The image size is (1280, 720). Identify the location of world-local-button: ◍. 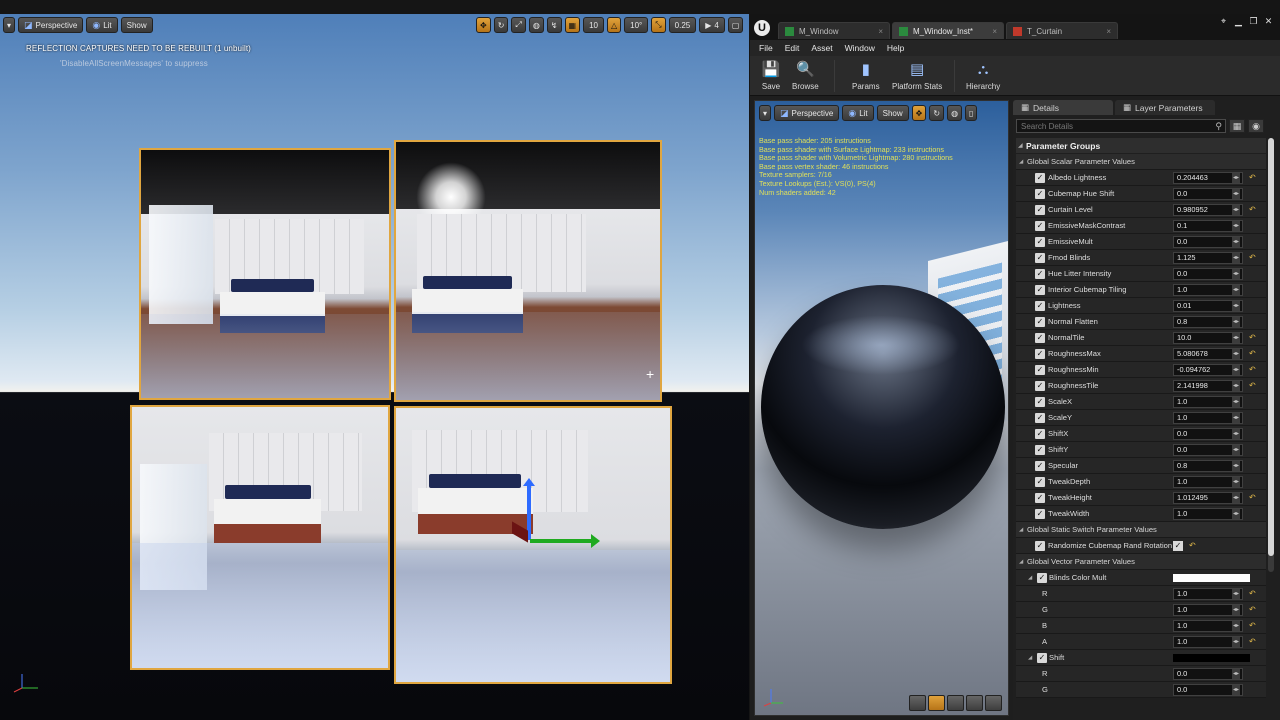
(536, 25).